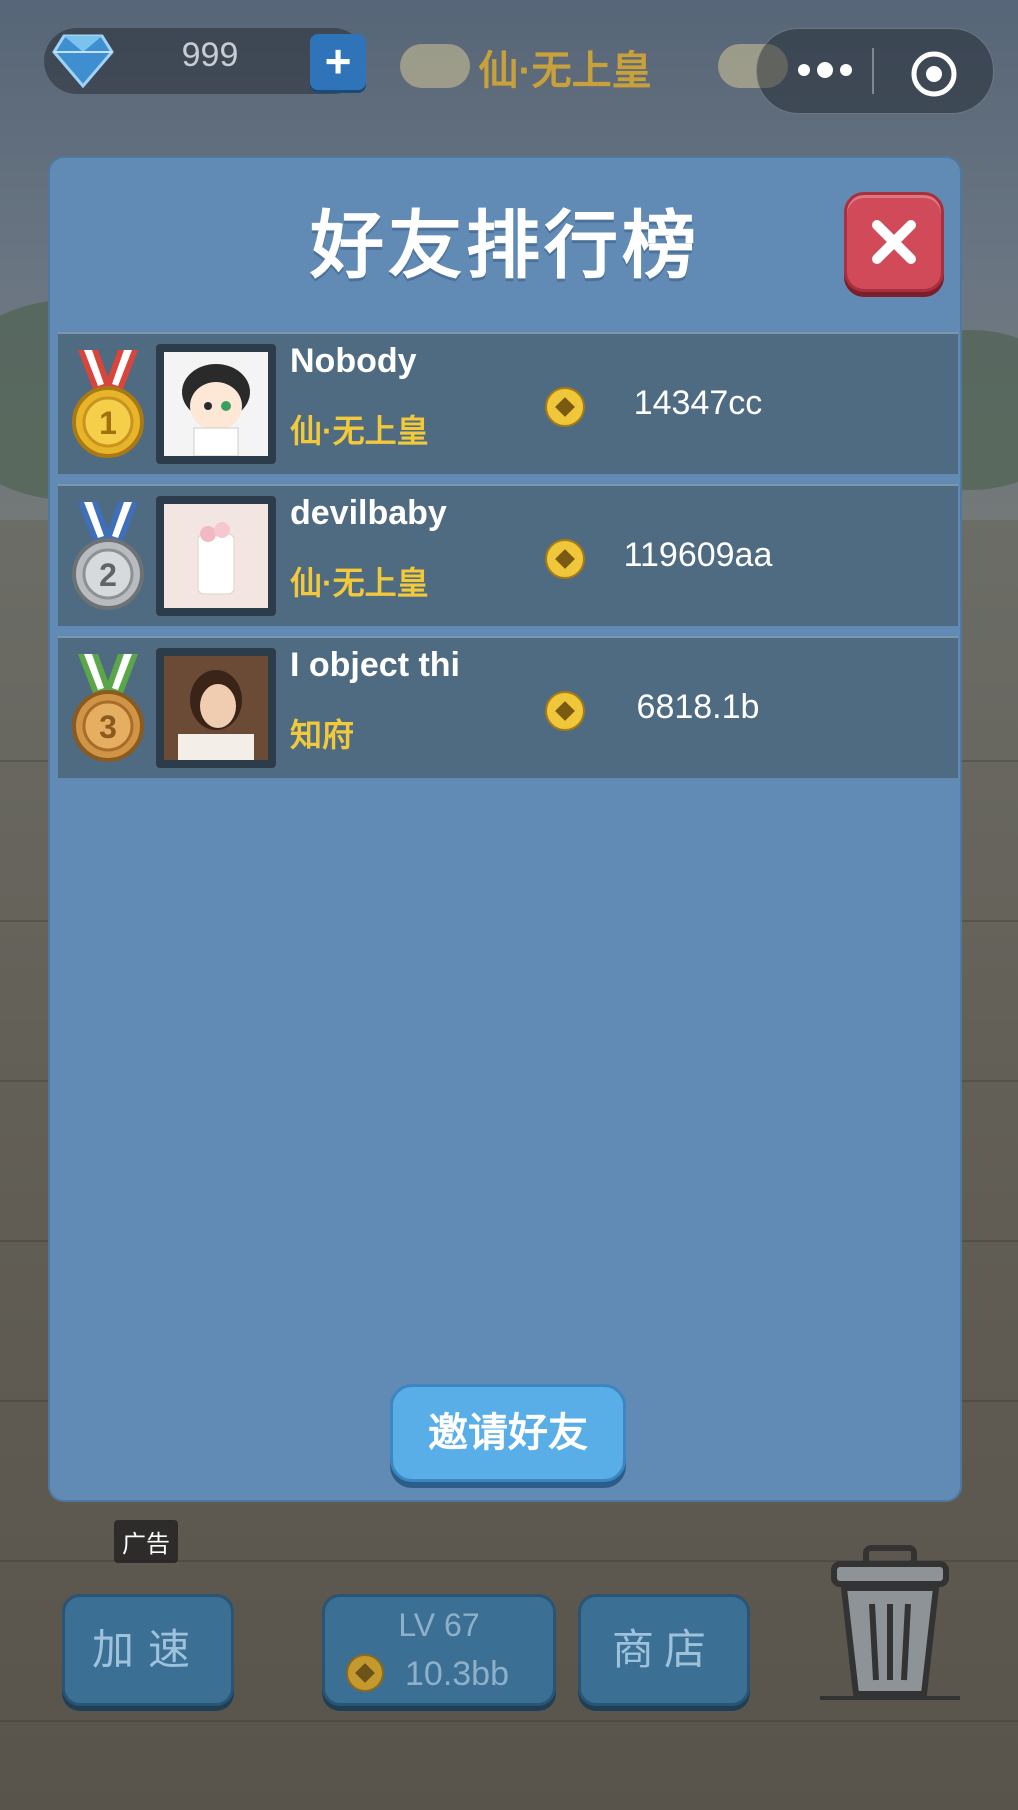 This screenshot has height=1810, width=1018. I want to click on close-button, so click(894, 242).